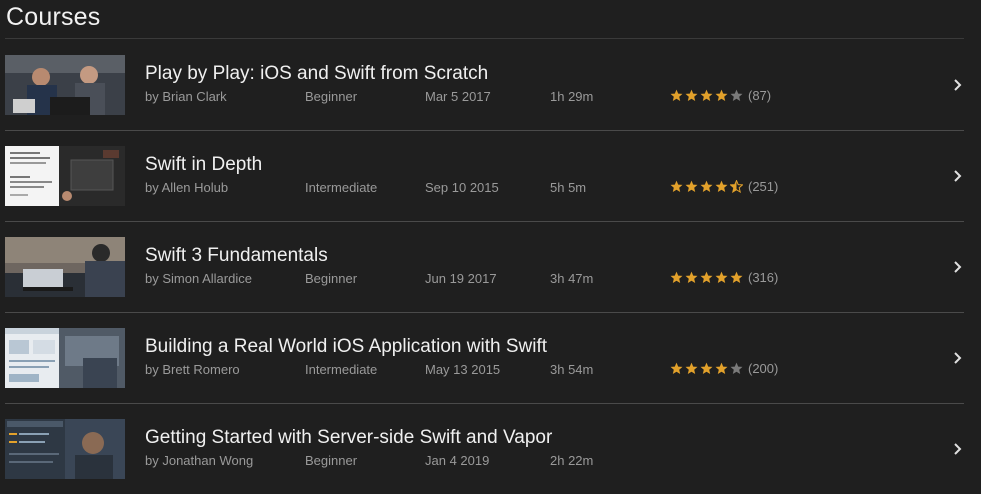  I want to click on page-title: Courses, so click(53, 17).